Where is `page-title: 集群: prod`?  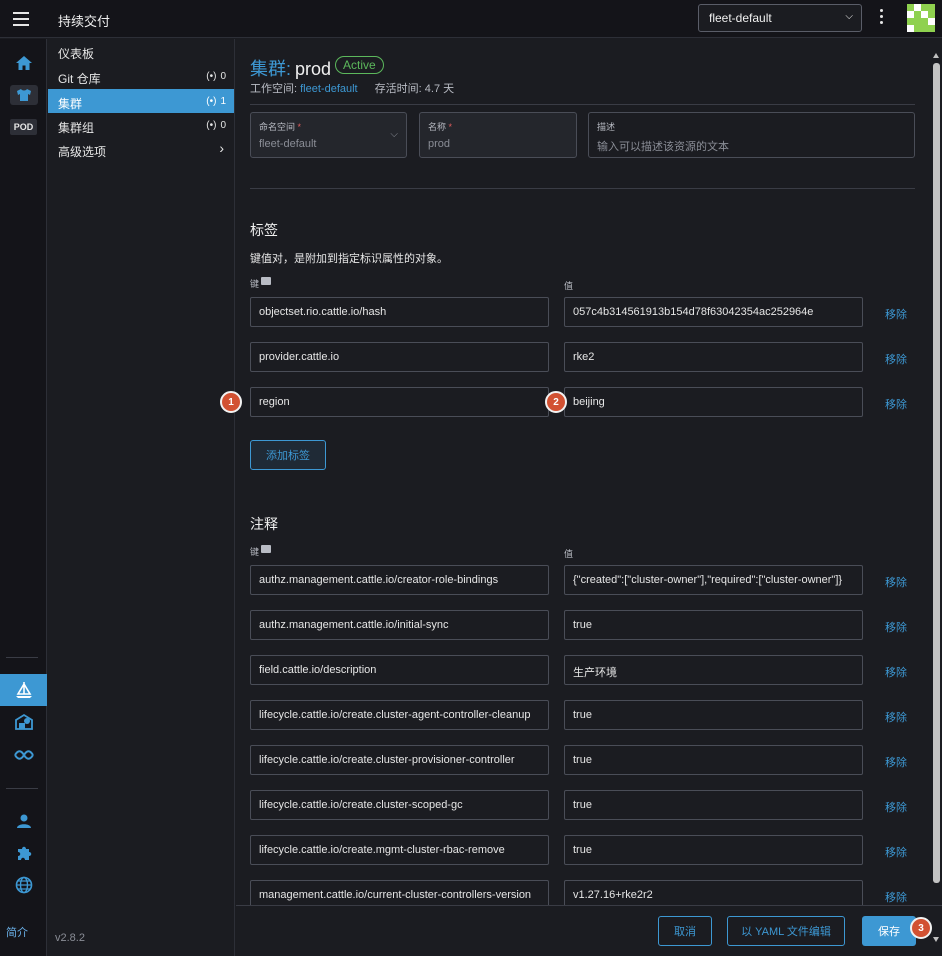
page-title: 集群: prod is located at coordinates (290, 68).